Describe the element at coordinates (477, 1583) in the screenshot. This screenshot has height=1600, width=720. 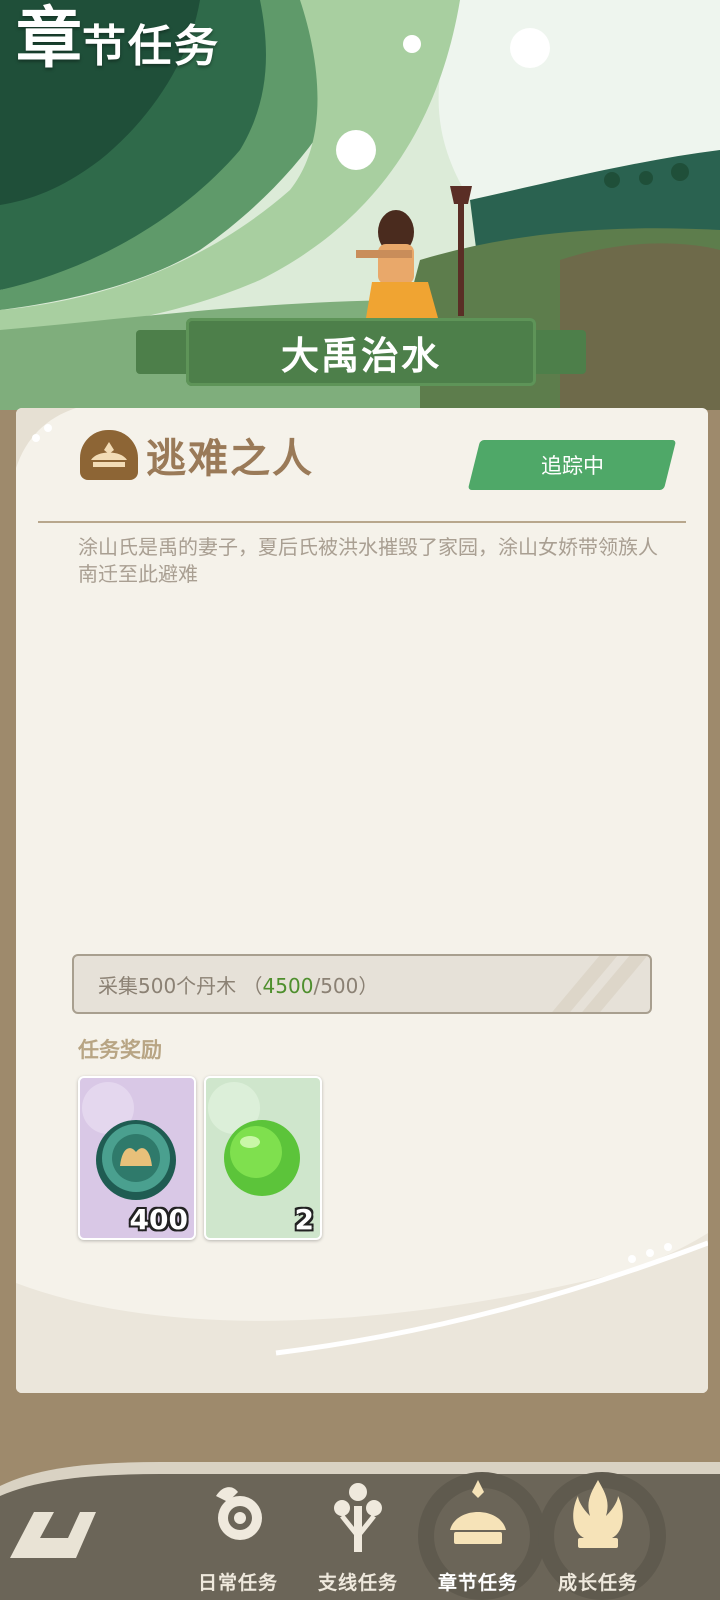
I see `tab-chapter-label: 章节任务` at that location.